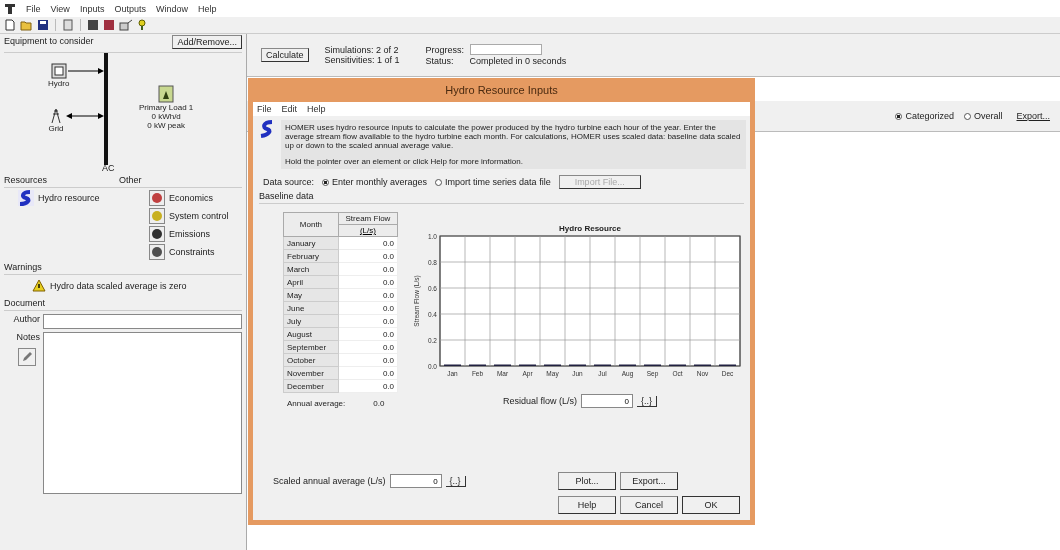  I want to click on view-option: Overall, so click(983, 116).